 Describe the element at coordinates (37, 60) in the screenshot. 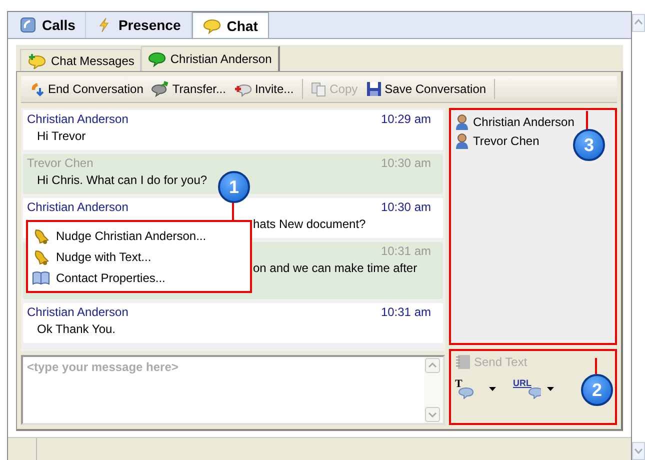

I see `speech-bubble-plus-icon` at that location.